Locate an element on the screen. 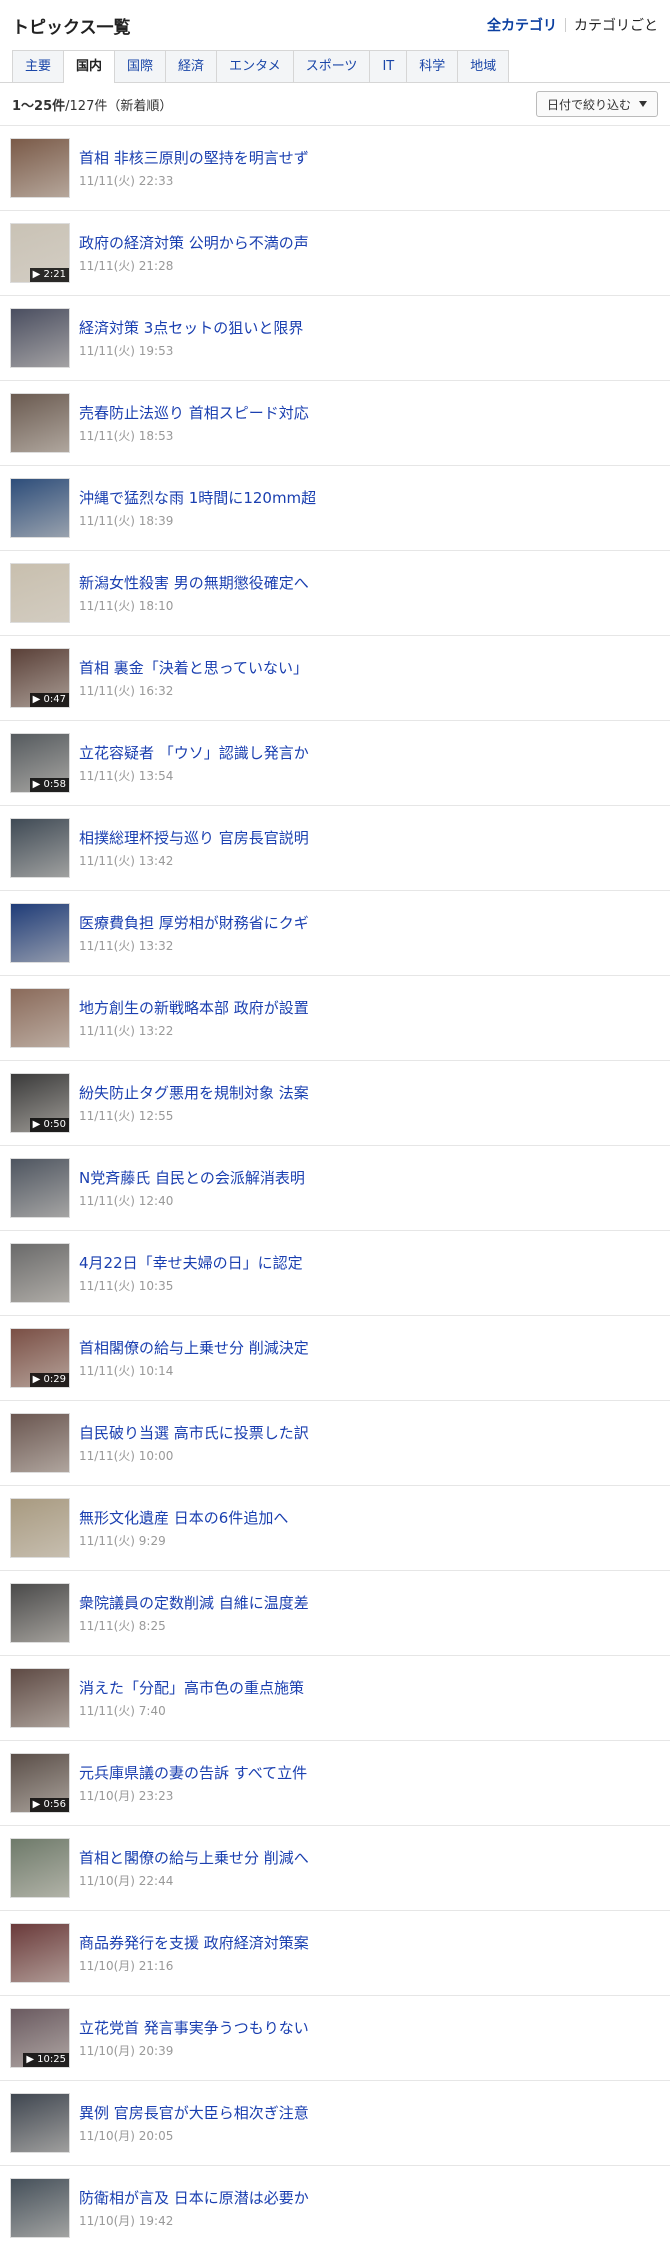 The height and width of the screenshot is (2250, 670). tab-science: 科学 is located at coordinates (432, 66).